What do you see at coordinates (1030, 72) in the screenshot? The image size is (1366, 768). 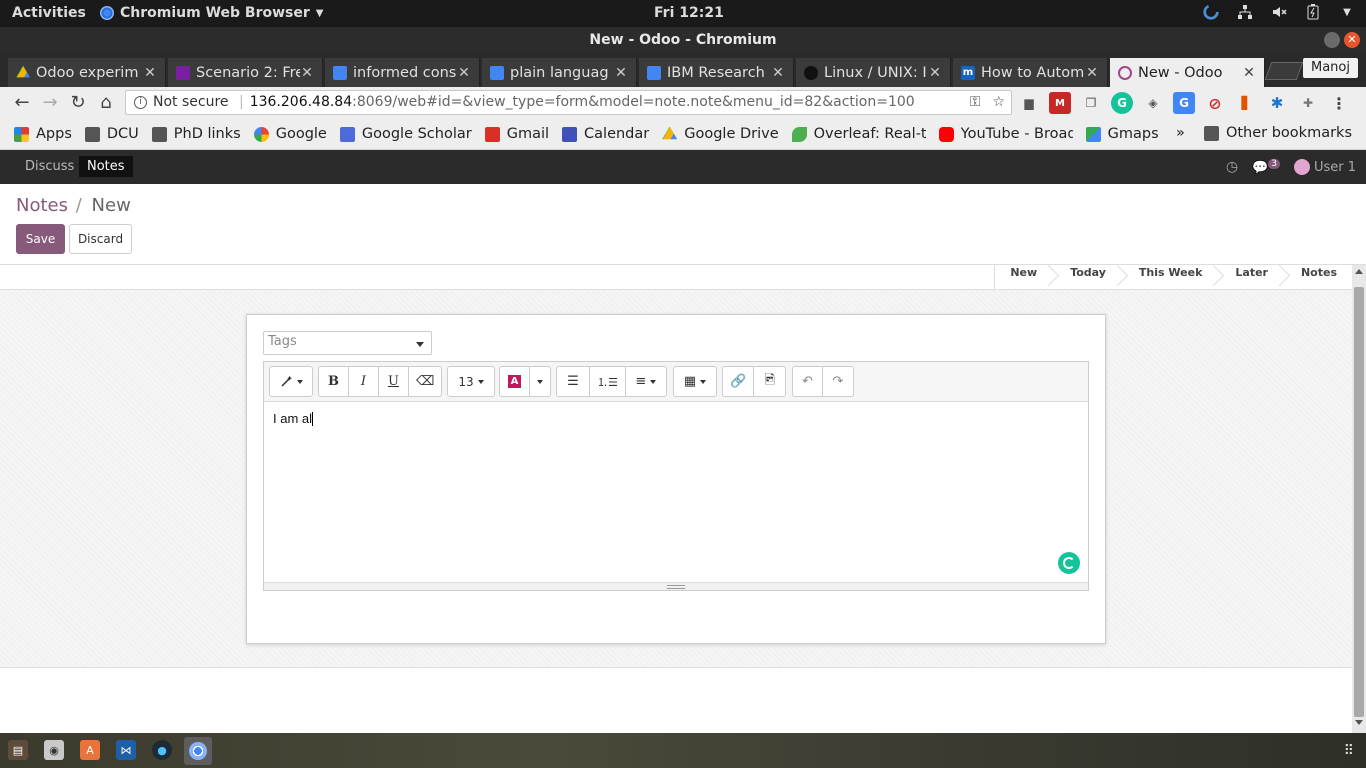 I see `tab-how-to-automate: m How to Autom ✕` at bounding box center [1030, 72].